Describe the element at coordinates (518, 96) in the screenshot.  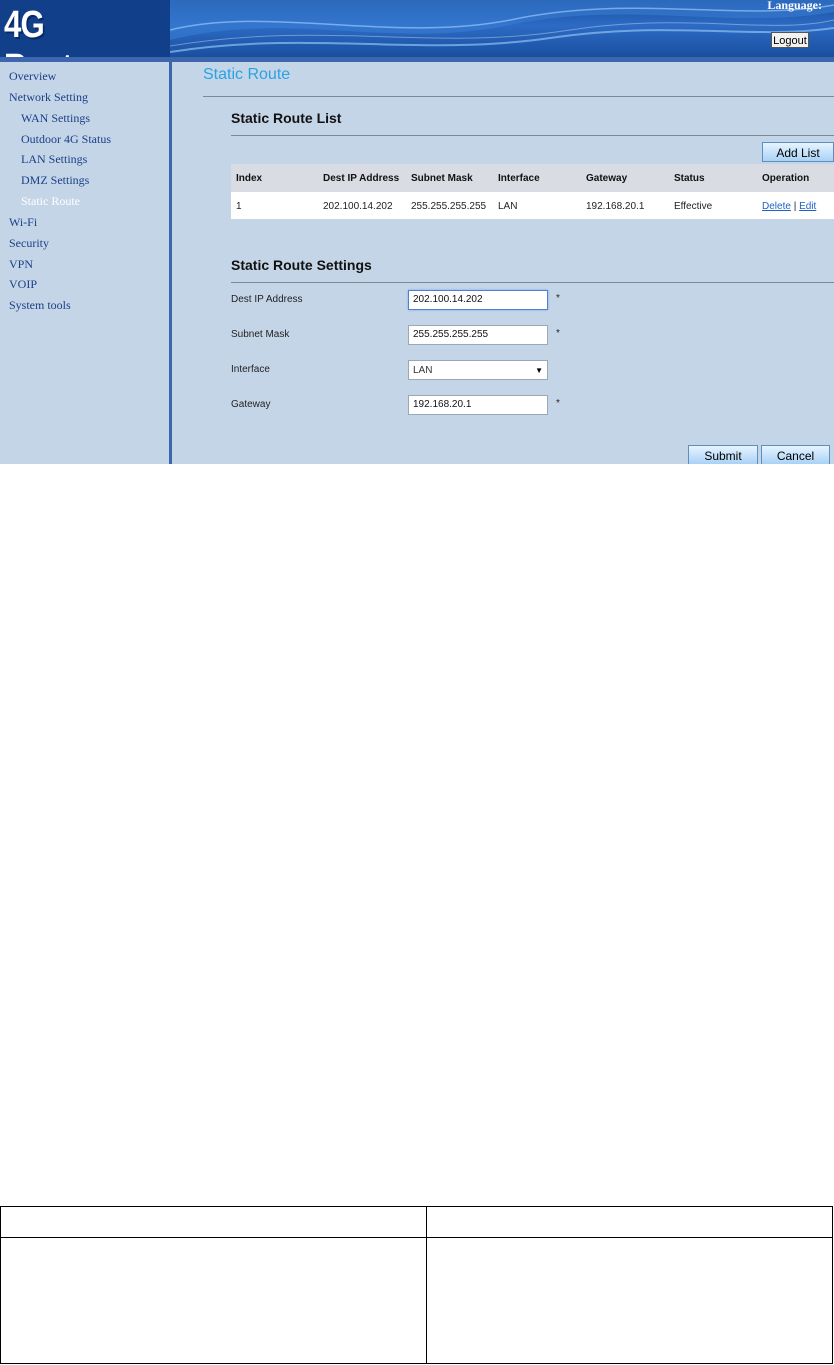
I see `title-divider` at that location.